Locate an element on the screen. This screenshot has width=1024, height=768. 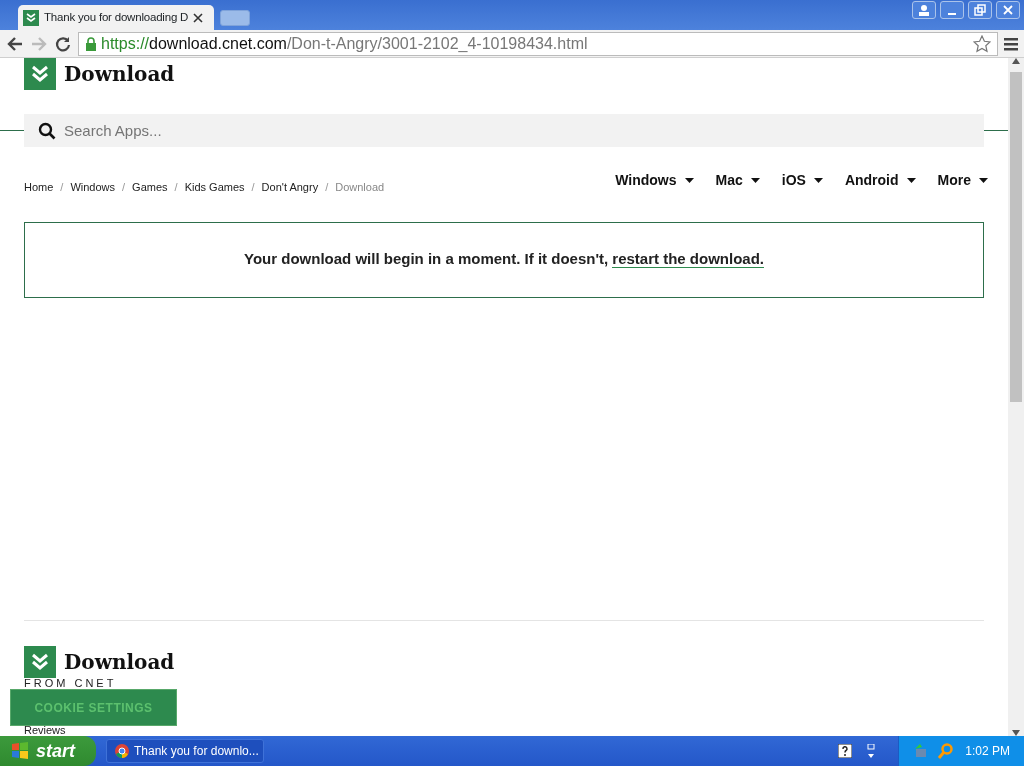
notice-text: Your download will begin in a moment. If it doesn't, restart the download. is located at coordinates (504, 260).